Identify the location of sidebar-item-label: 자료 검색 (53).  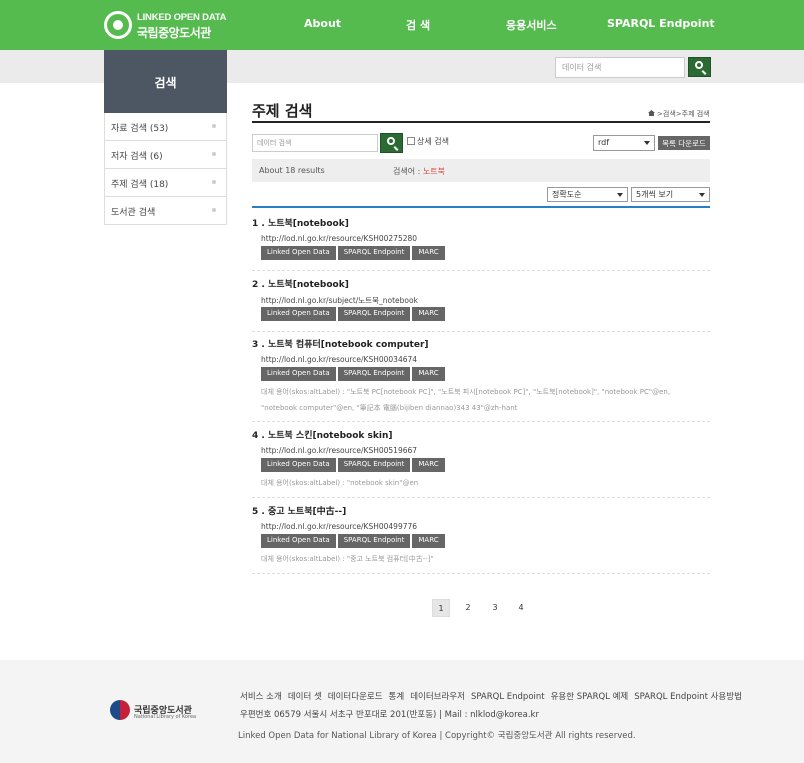
(140, 129).